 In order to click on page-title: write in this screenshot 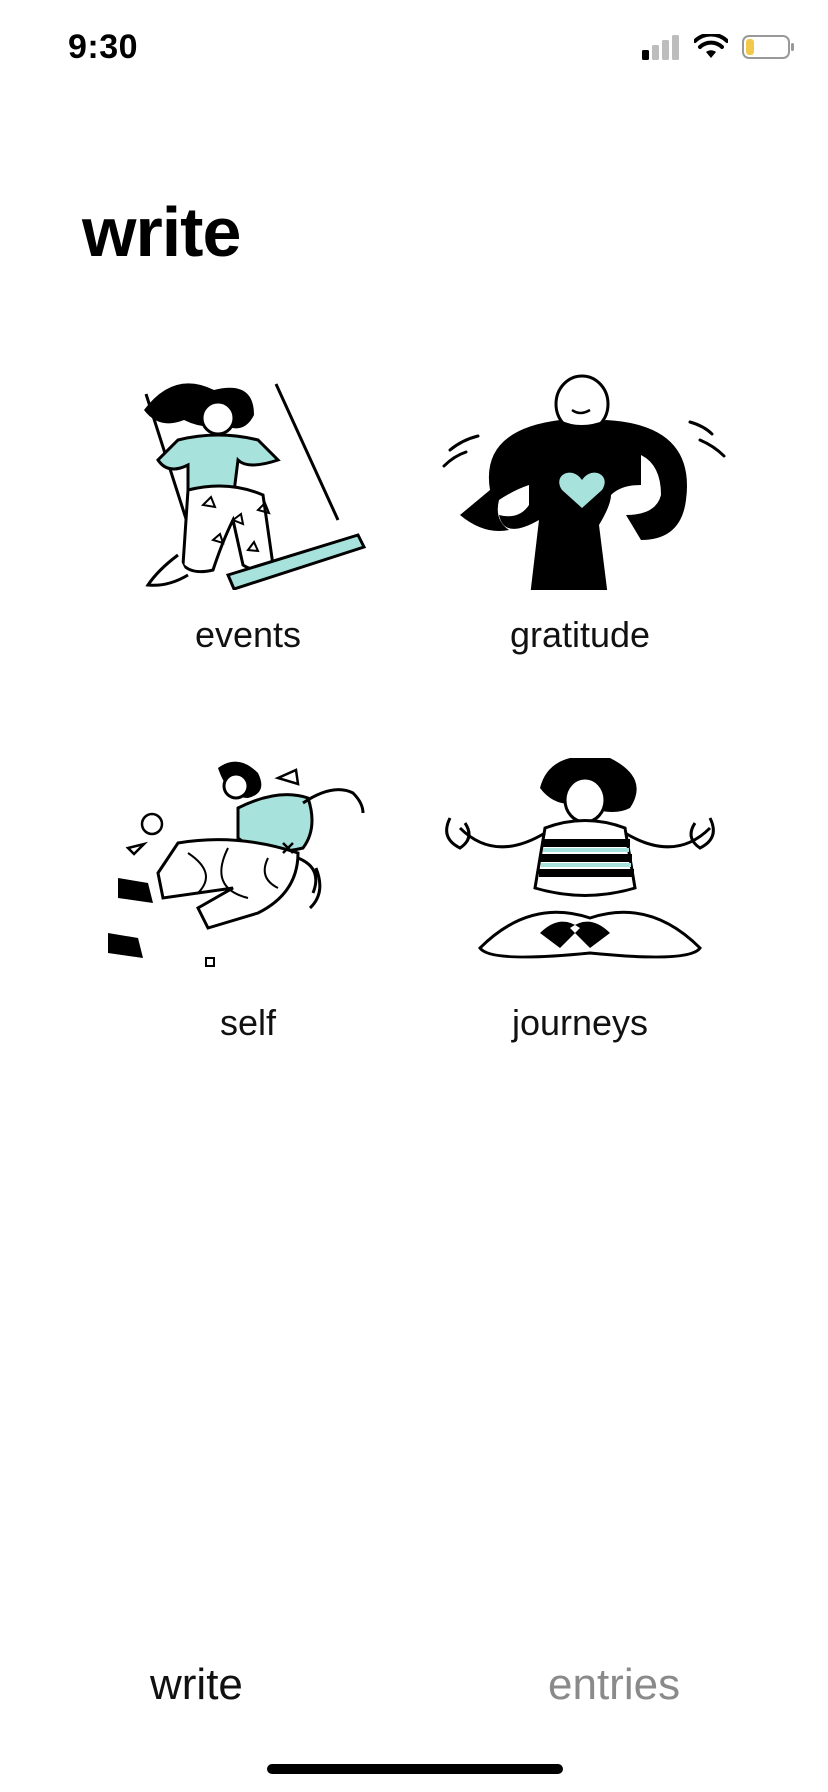, I will do `click(161, 232)`.